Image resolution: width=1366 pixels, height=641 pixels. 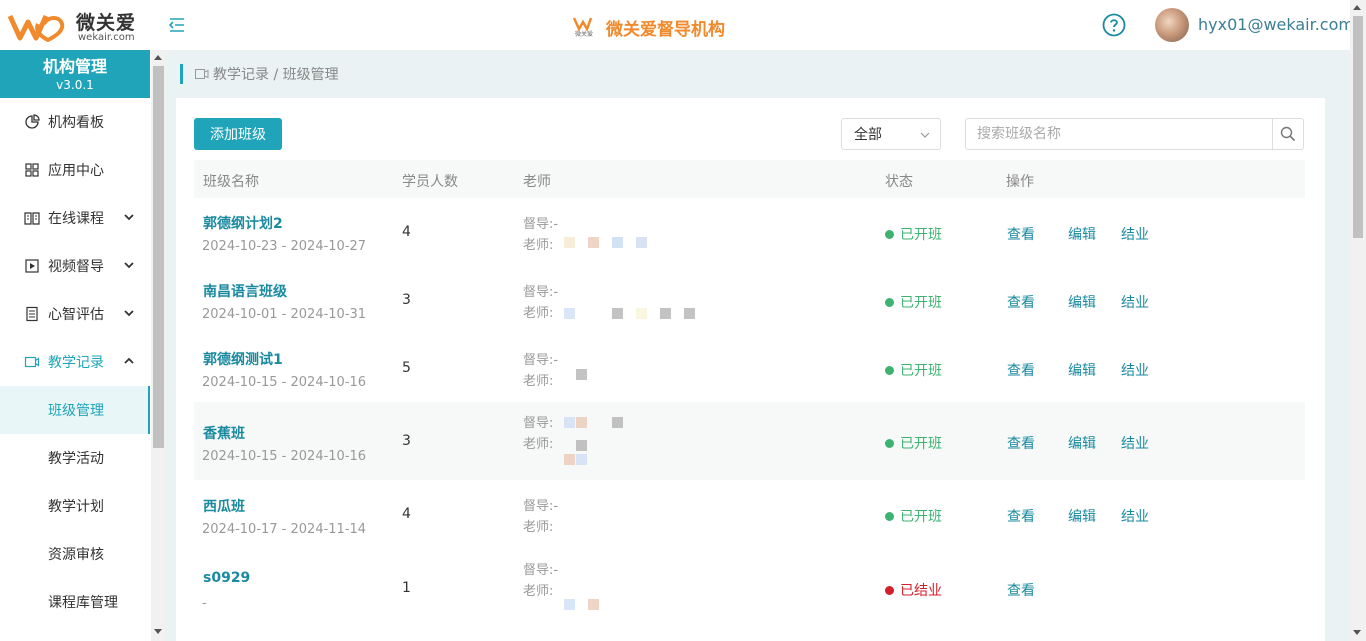 I want to click on sidebar-item-mind-assessment: 心智评估, so click(x=75, y=314).